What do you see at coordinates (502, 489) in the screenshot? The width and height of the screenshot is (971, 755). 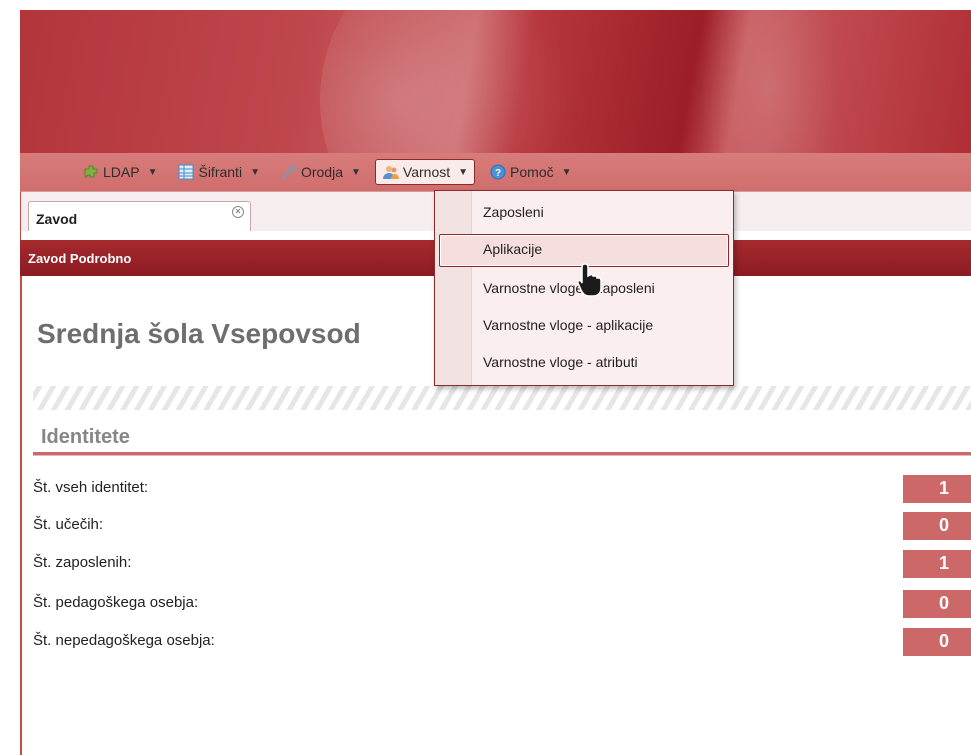 I see `stat-row: Št. vseh identitet: 1` at bounding box center [502, 489].